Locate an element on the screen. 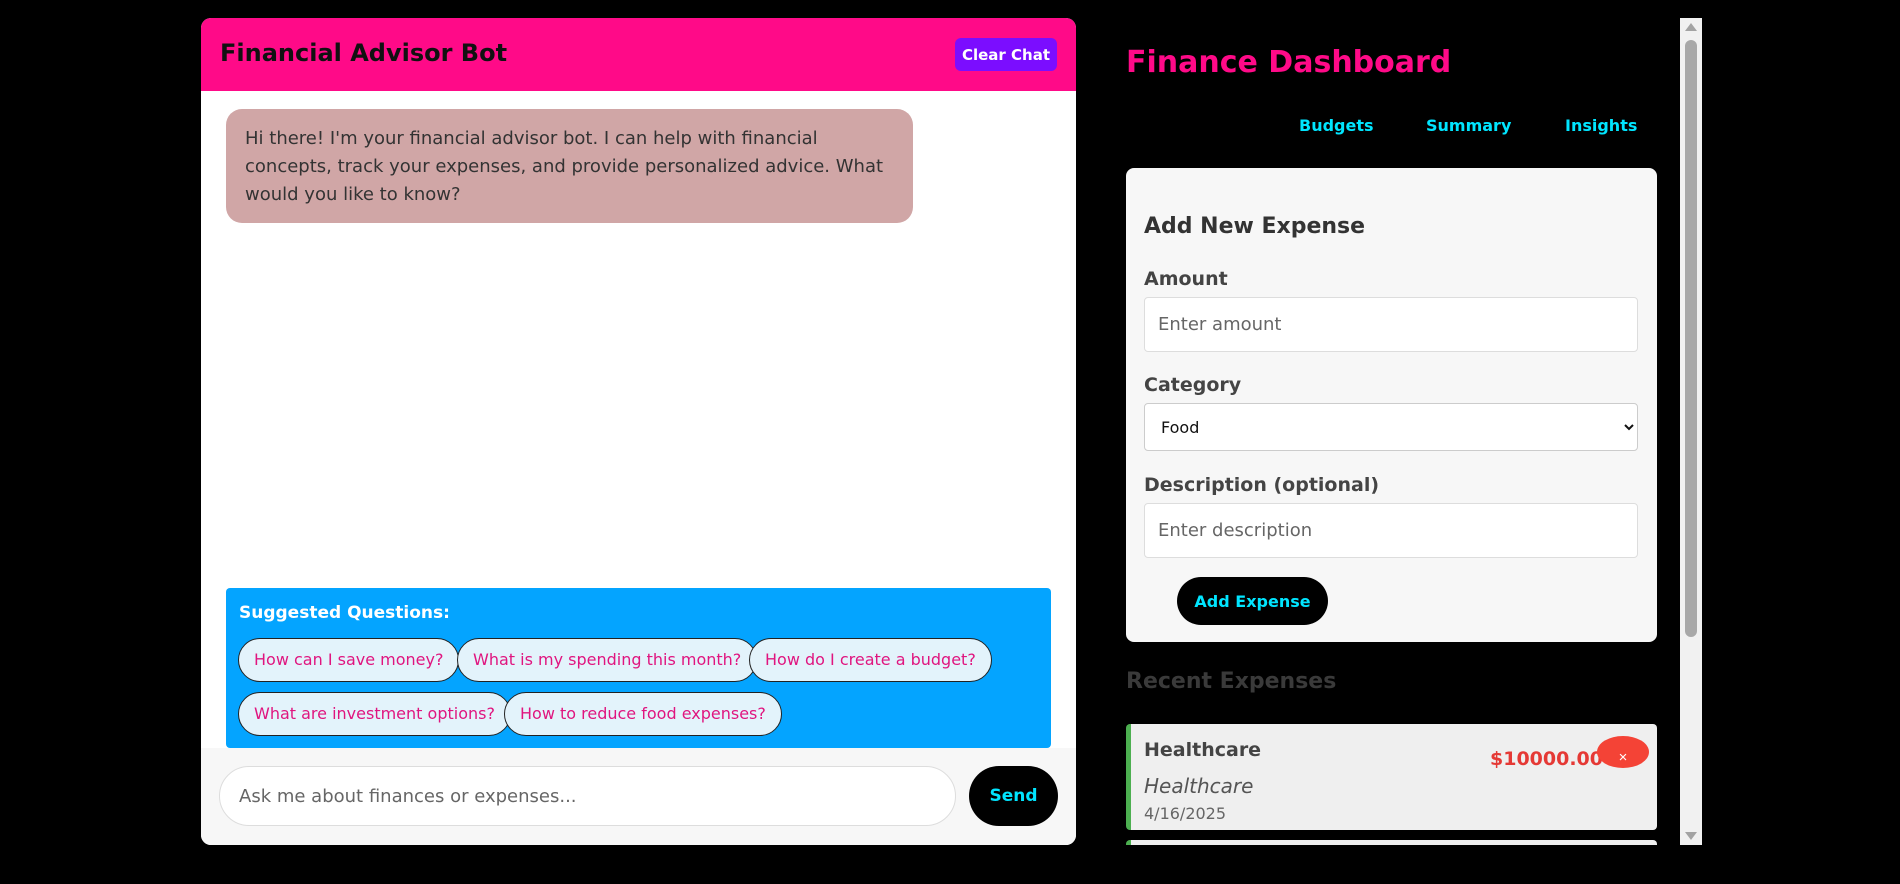 The width and height of the screenshot is (1900, 884). send-button: Send is located at coordinates (1013, 796).